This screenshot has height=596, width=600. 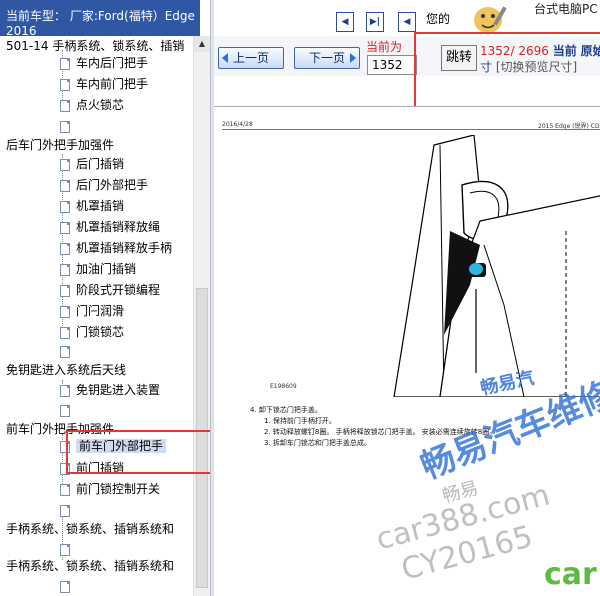 I want to click on tree-leaf-label: 前门锁控制开关, so click(x=118, y=489).